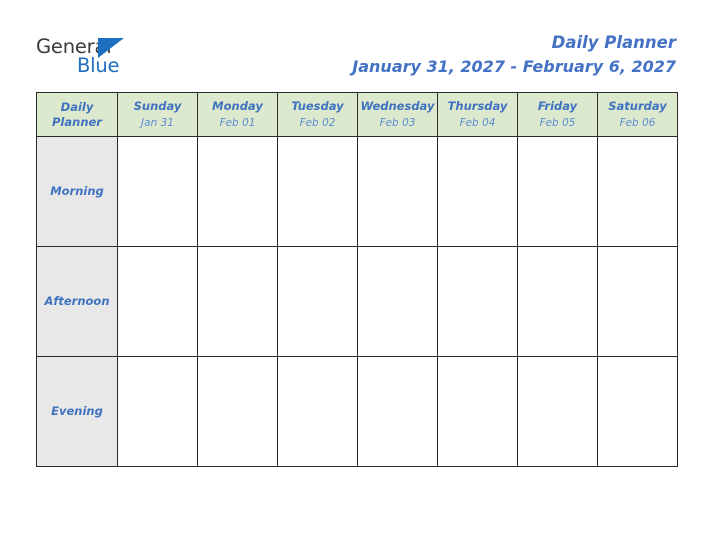 Image resolution: width=712 pixels, height=550 pixels. What do you see at coordinates (637, 122) in the screenshot?
I see `day-date-label: Feb 06` at bounding box center [637, 122].